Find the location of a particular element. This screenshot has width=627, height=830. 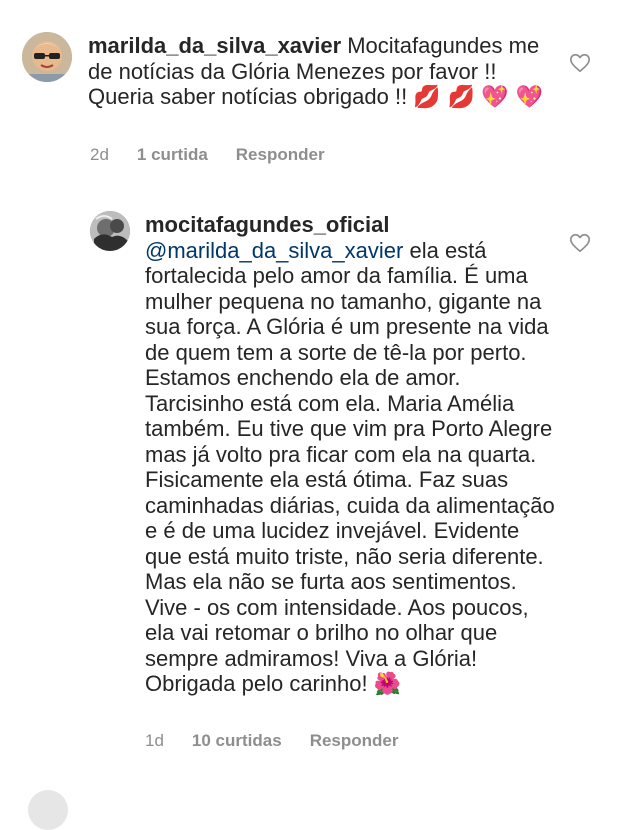

kiss-emoji: 💋 💋 is located at coordinates (444, 97).